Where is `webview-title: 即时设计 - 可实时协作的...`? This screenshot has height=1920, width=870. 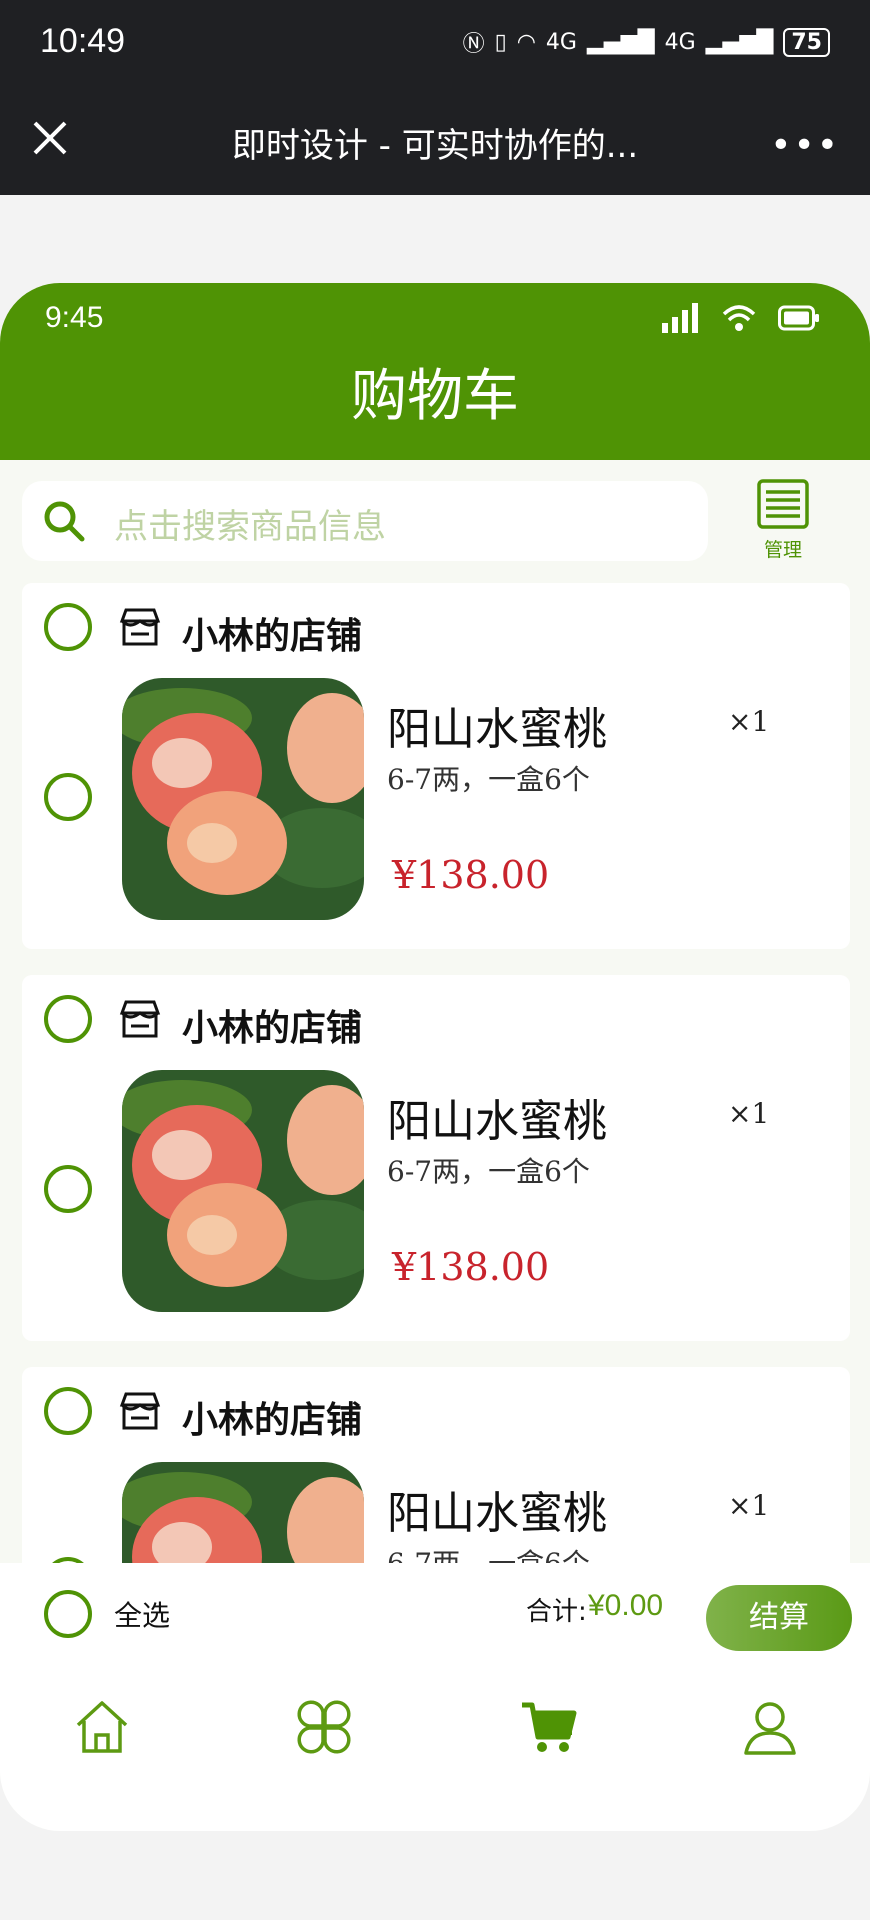
webview-title: 即时设计 - 可实时协作的... is located at coordinates (435, 146).